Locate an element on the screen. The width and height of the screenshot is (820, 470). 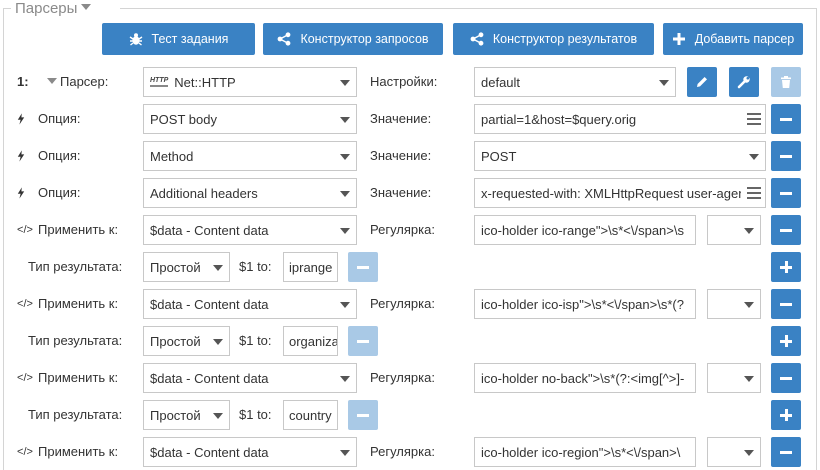
query-builder-button: Конструктор запросов is located at coordinates (353, 39).